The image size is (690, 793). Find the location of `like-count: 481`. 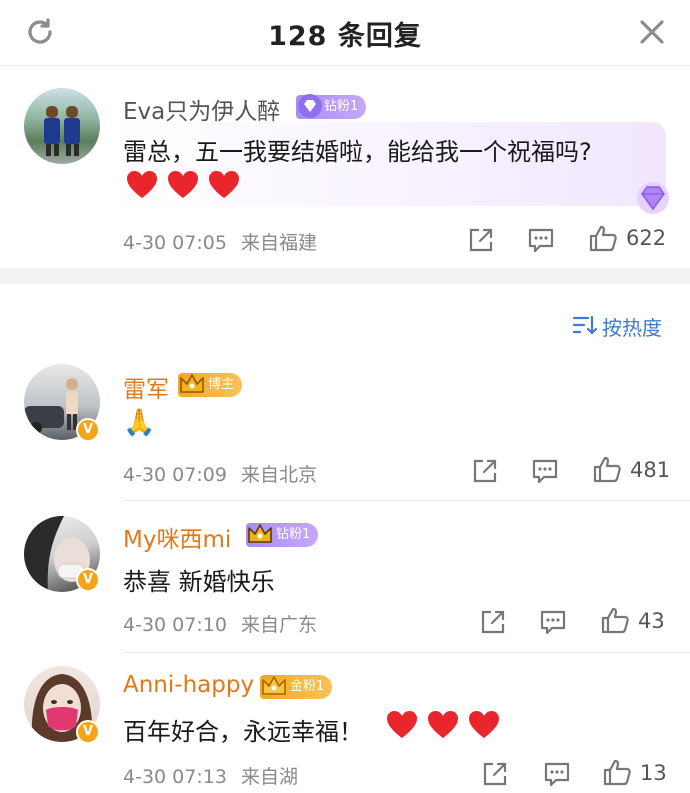

like-count: 481 is located at coordinates (650, 470).